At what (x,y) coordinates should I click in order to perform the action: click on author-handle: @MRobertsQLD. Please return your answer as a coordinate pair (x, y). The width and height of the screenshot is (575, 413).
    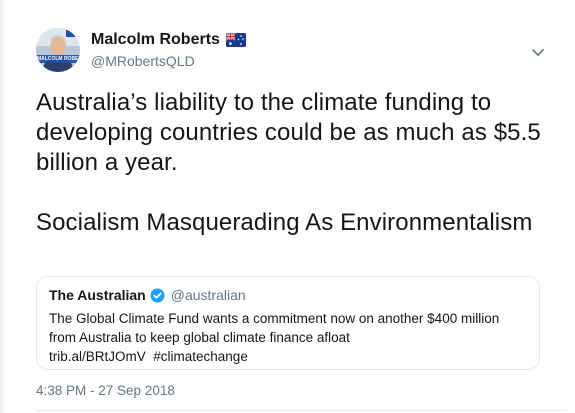
    Looking at the image, I should click on (143, 61).